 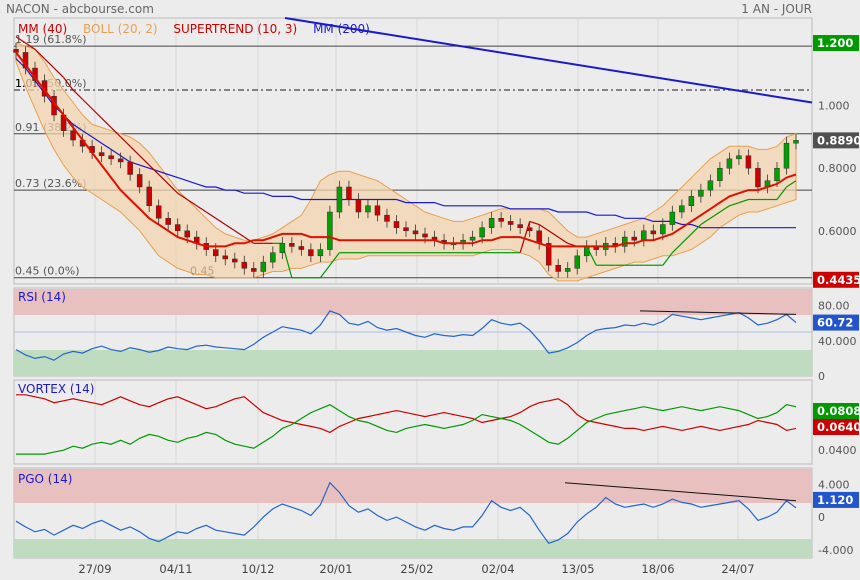 What do you see at coordinates (837, 341) in the screenshot?
I see `rsi-y-tick-label: 40.000` at bounding box center [837, 341].